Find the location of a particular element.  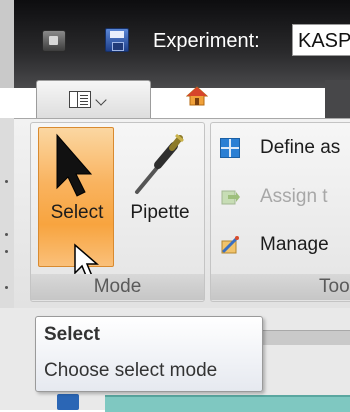

home-icon is located at coordinates (197, 96).